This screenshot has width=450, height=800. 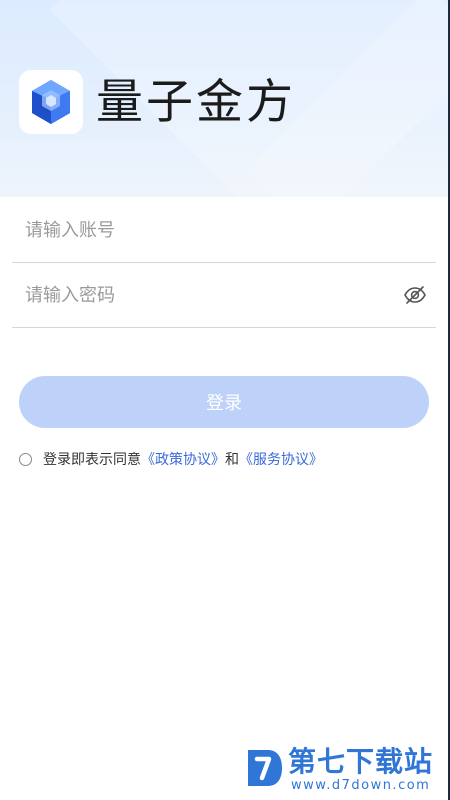 I want to click on account-field, so click(x=224, y=230).